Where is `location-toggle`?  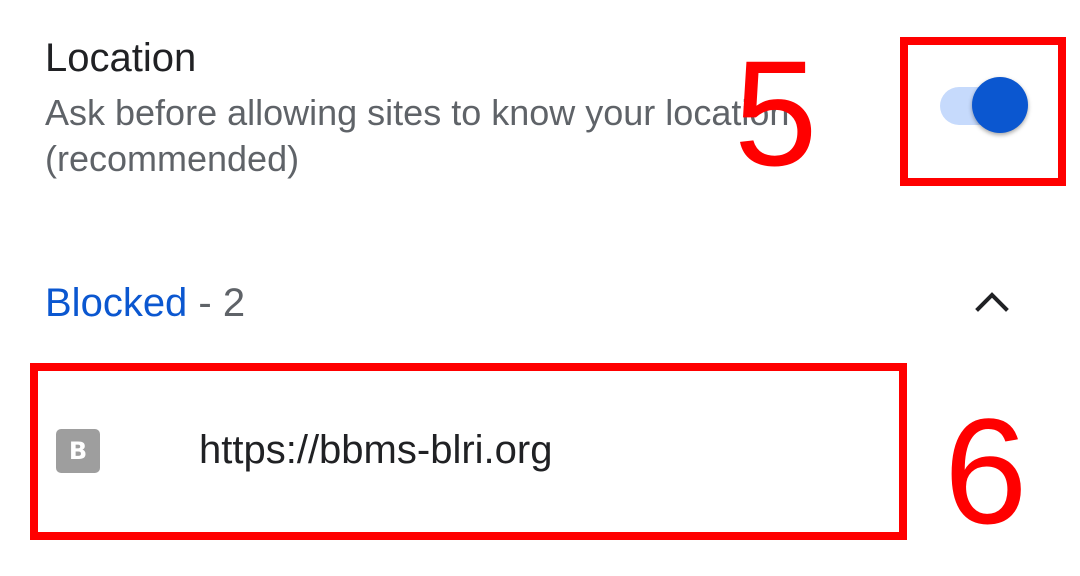
location-toggle is located at coordinates (983, 106).